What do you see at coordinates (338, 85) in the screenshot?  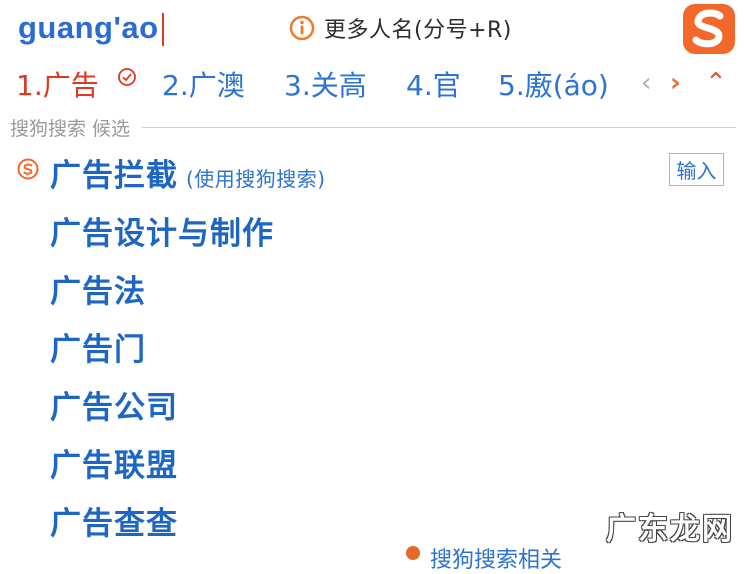 I see `candidate-word: 关高` at bounding box center [338, 85].